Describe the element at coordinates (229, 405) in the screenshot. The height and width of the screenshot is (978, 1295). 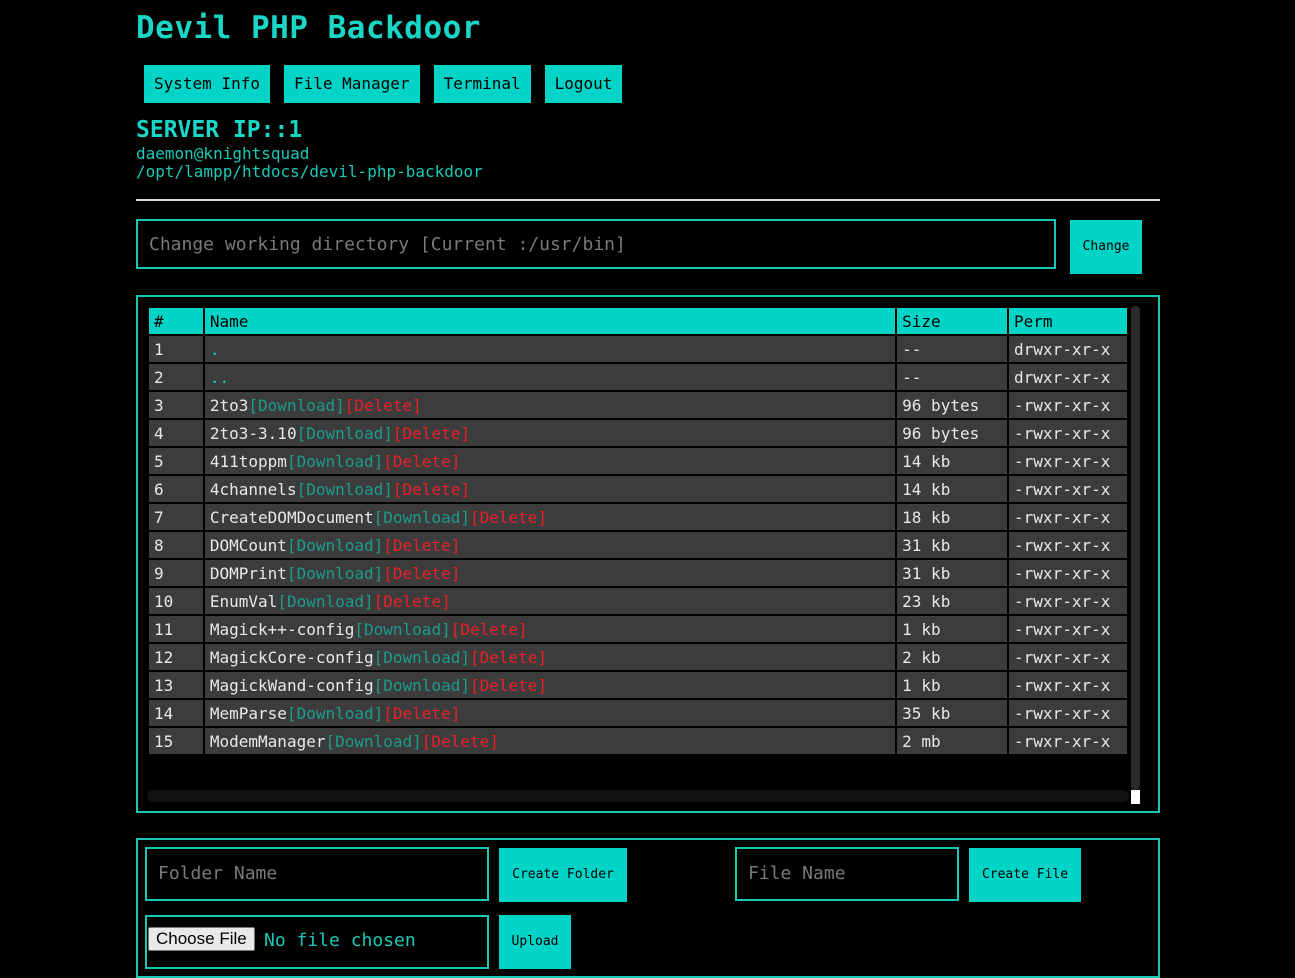
I see `file-name: 2to3` at that location.